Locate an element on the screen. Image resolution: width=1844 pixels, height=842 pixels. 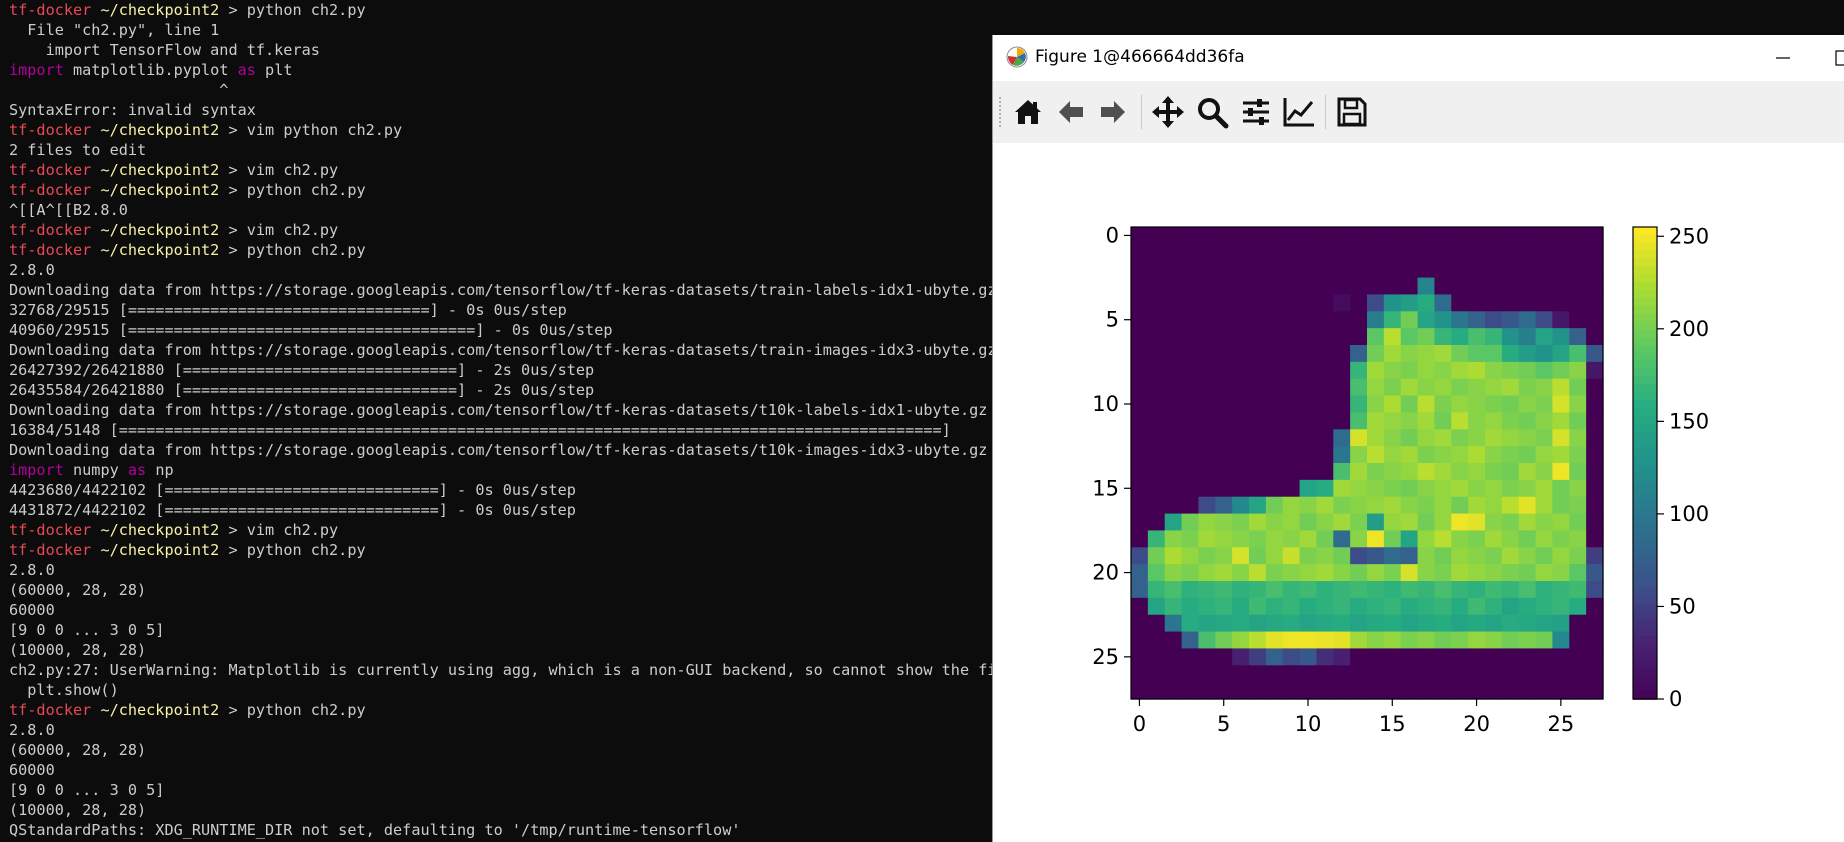
title-bar: Figure 1@466664dd36fa is located at coordinates (1418, 58).